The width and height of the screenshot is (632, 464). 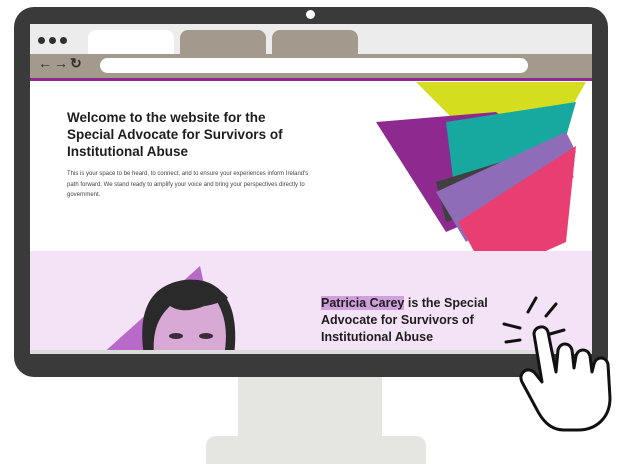 I want to click on forward-arrow-icon: →, so click(x=62, y=63).